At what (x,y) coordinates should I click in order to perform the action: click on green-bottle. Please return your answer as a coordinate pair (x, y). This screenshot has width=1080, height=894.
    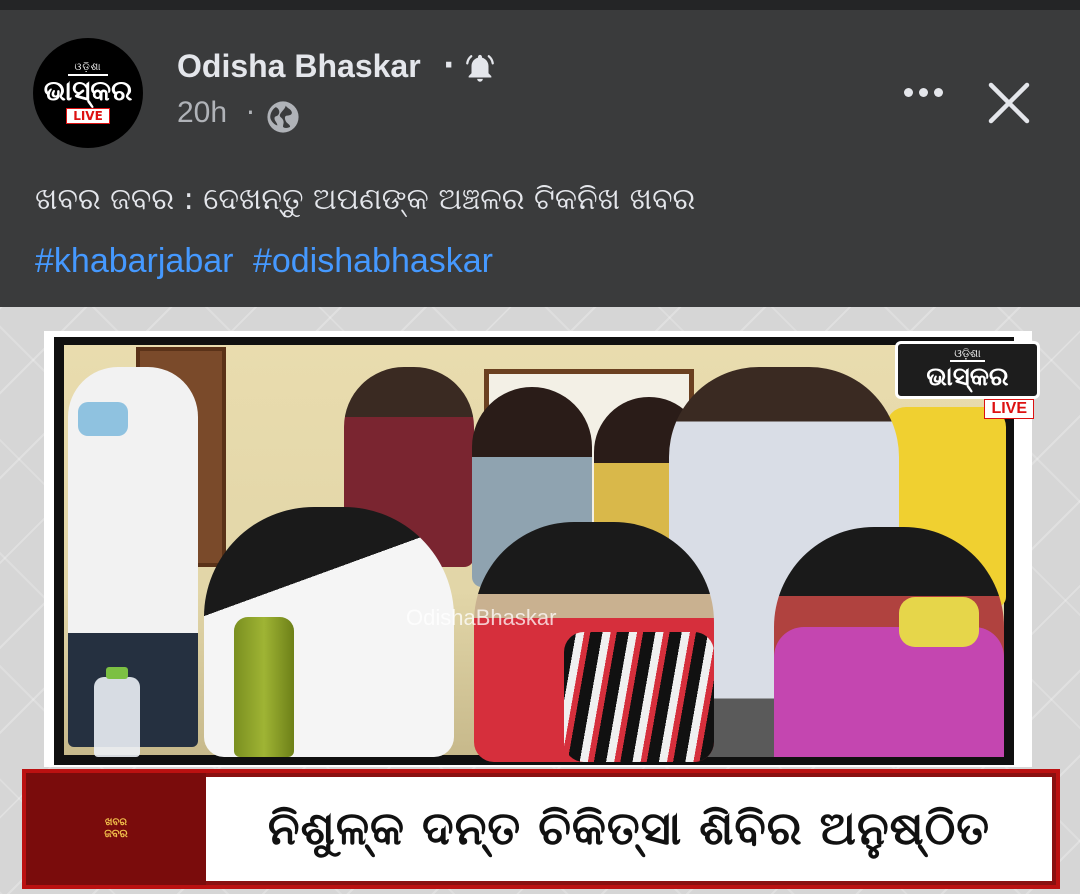
    Looking at the image, I should click on (264, 687).